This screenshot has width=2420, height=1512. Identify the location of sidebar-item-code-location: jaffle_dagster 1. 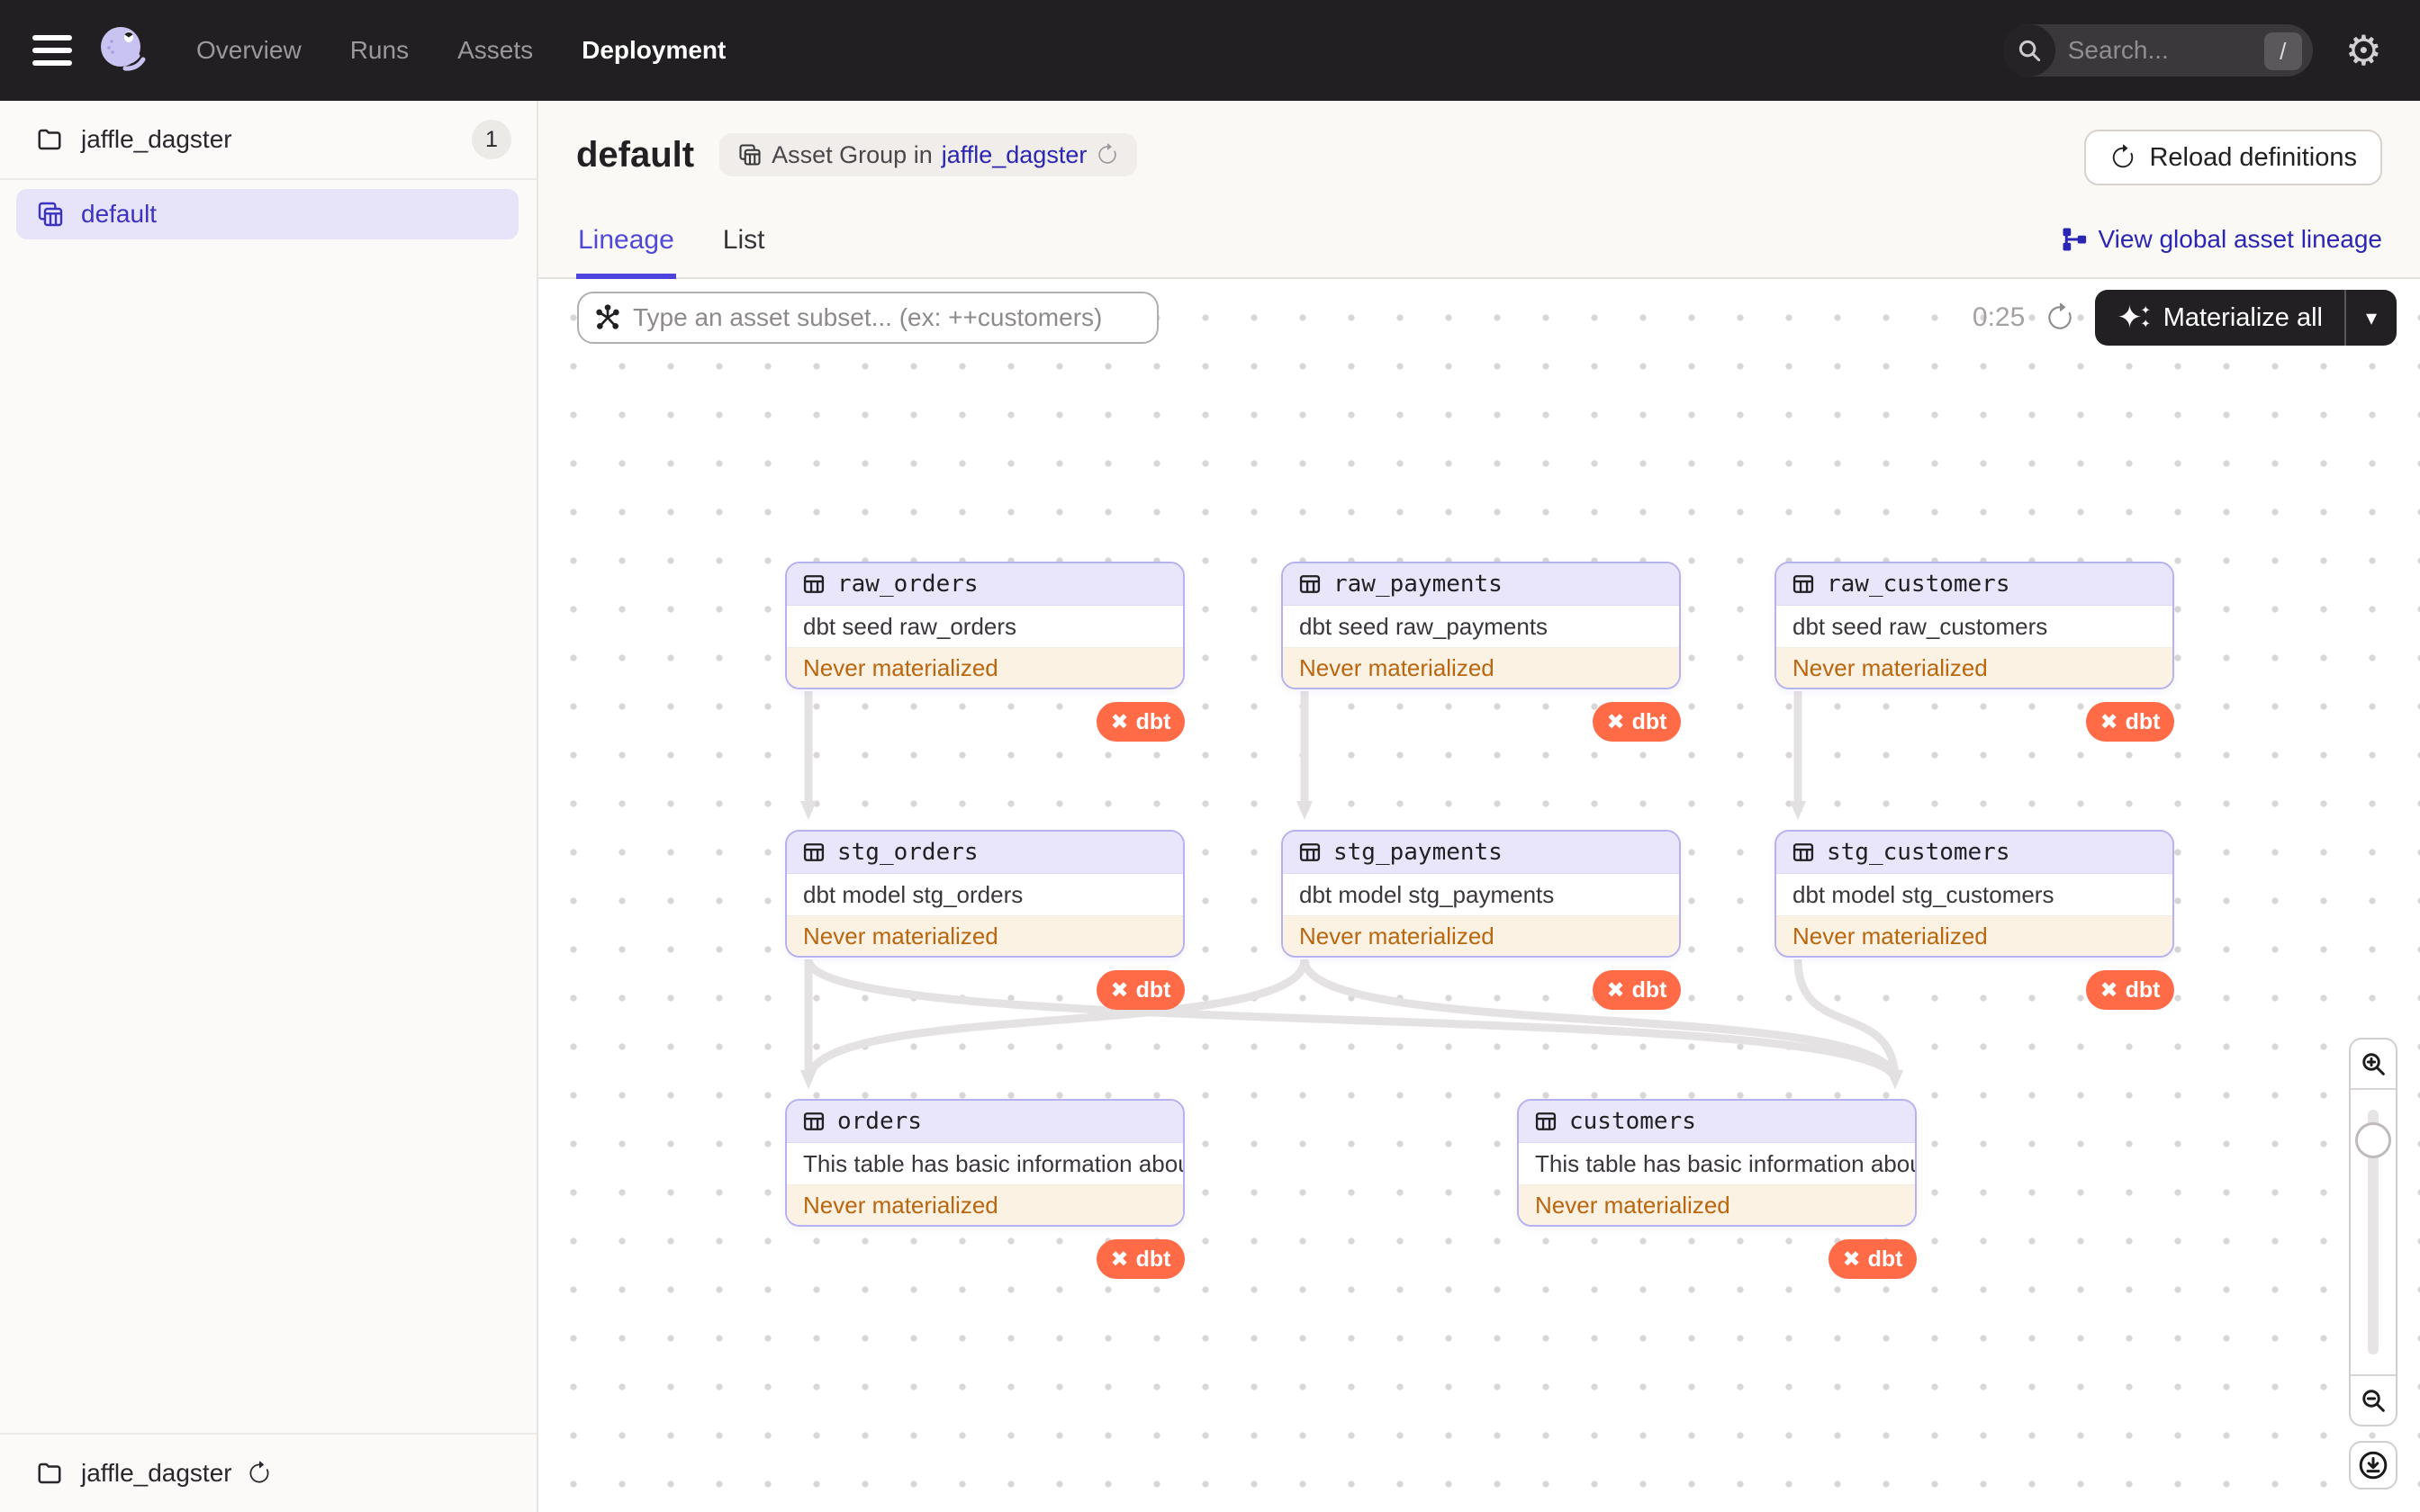
(268, 139).